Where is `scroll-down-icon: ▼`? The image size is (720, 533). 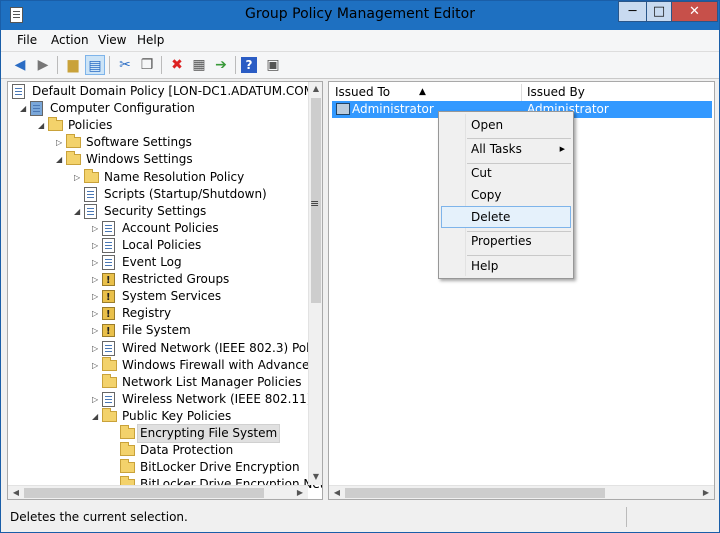 scroll-down-icon: ▼ is located at coordinates (315, 476).